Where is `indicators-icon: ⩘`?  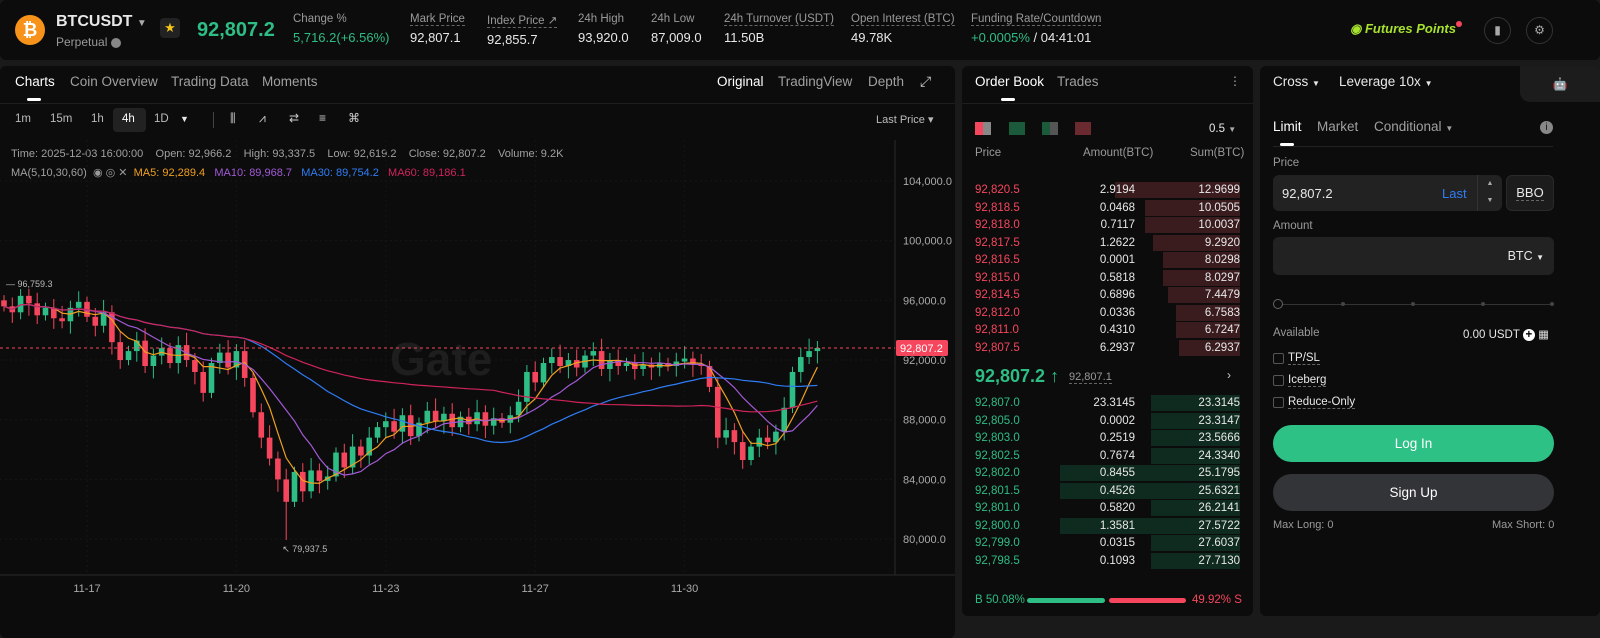
indicators-icon: ⩘ is located at coordinates (262, 118).